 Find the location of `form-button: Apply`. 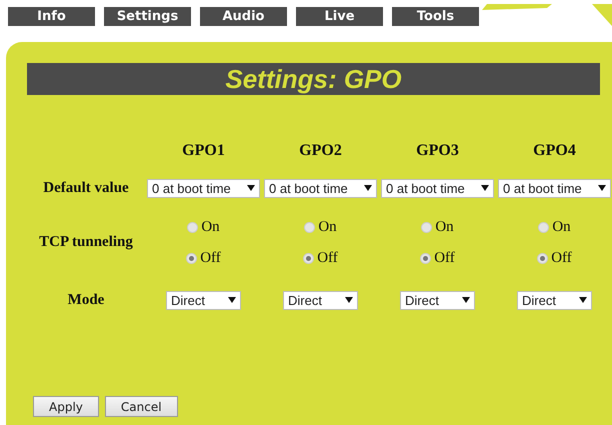

form-button: Apply is located at coordinates (66, 406).